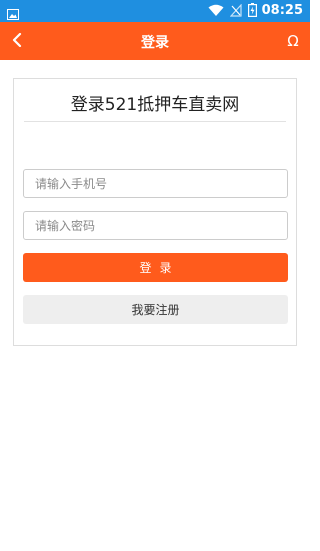  I want to click on page-title: 登录, so click(155, 43).